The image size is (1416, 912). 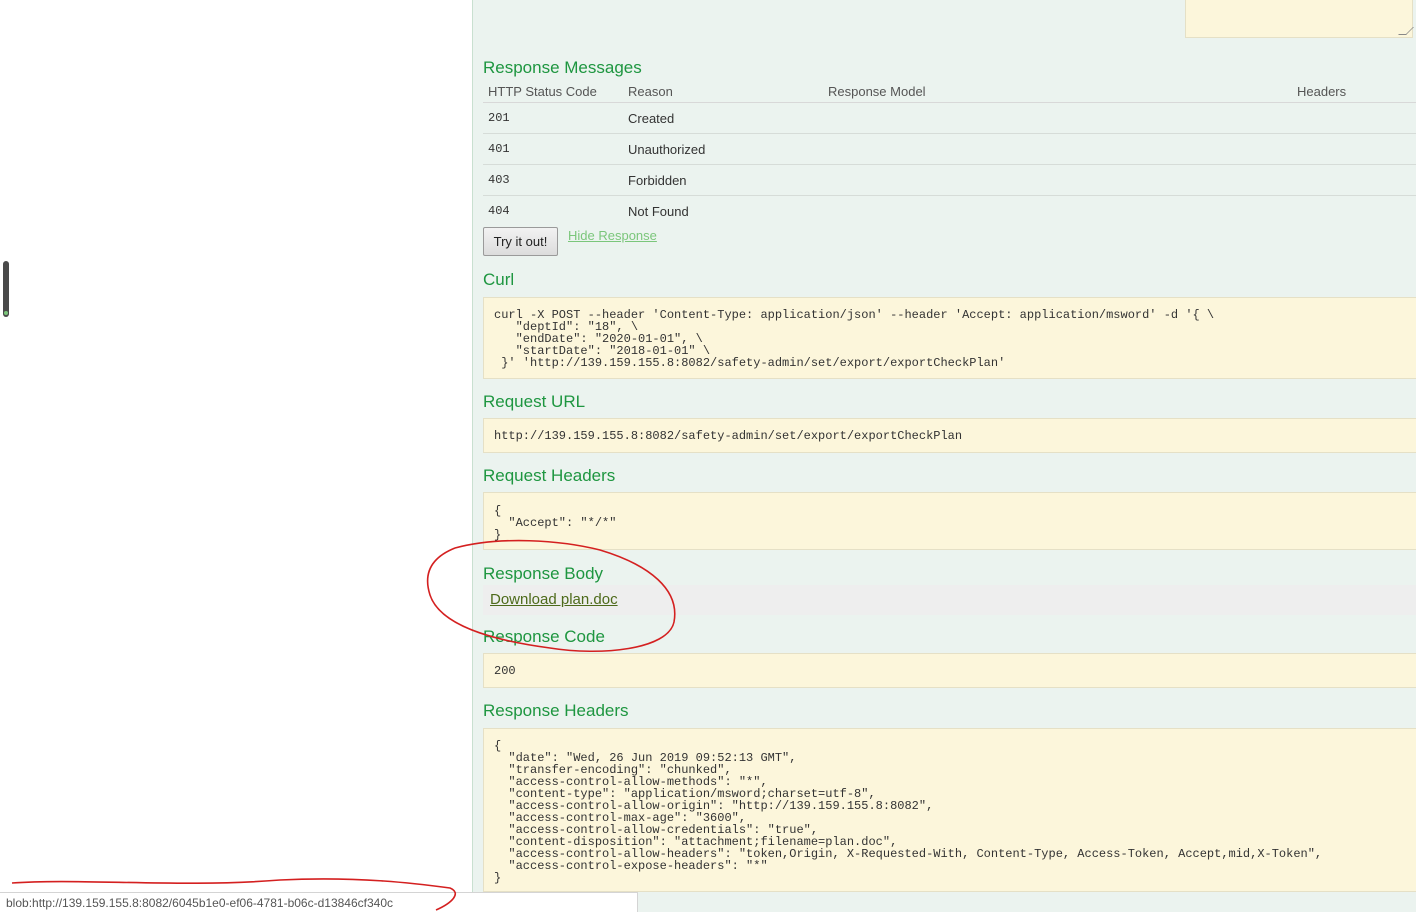 I want to click on table-row: 403 Forbidden, so click(x=949, y=180).